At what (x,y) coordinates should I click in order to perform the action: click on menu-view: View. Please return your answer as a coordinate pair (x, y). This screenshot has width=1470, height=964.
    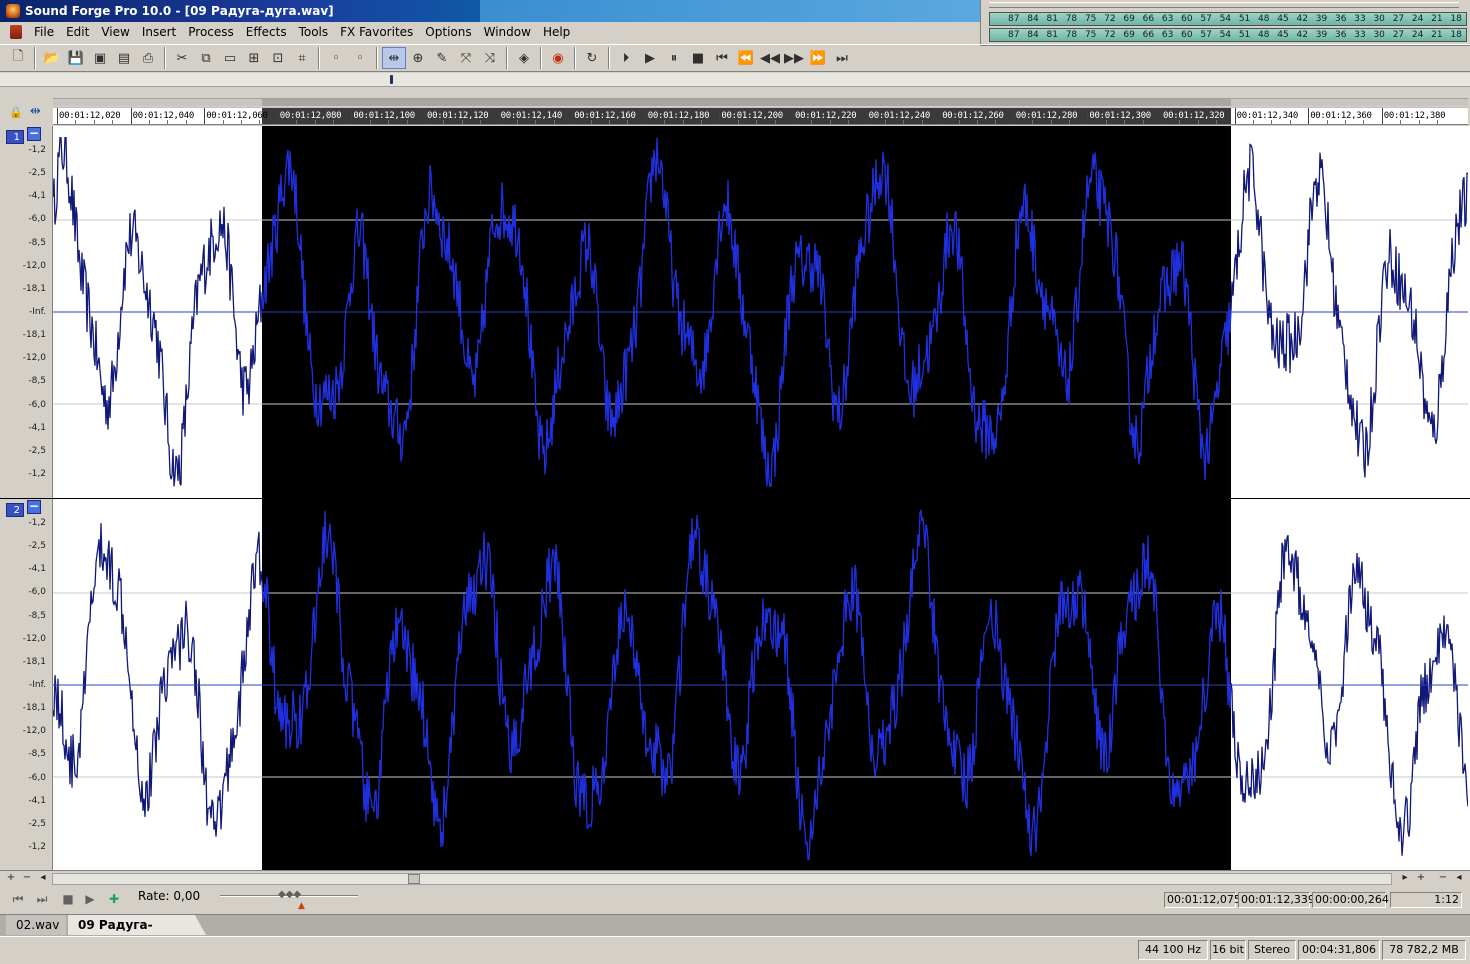
    Looking at the image, I should click on (115, 32).